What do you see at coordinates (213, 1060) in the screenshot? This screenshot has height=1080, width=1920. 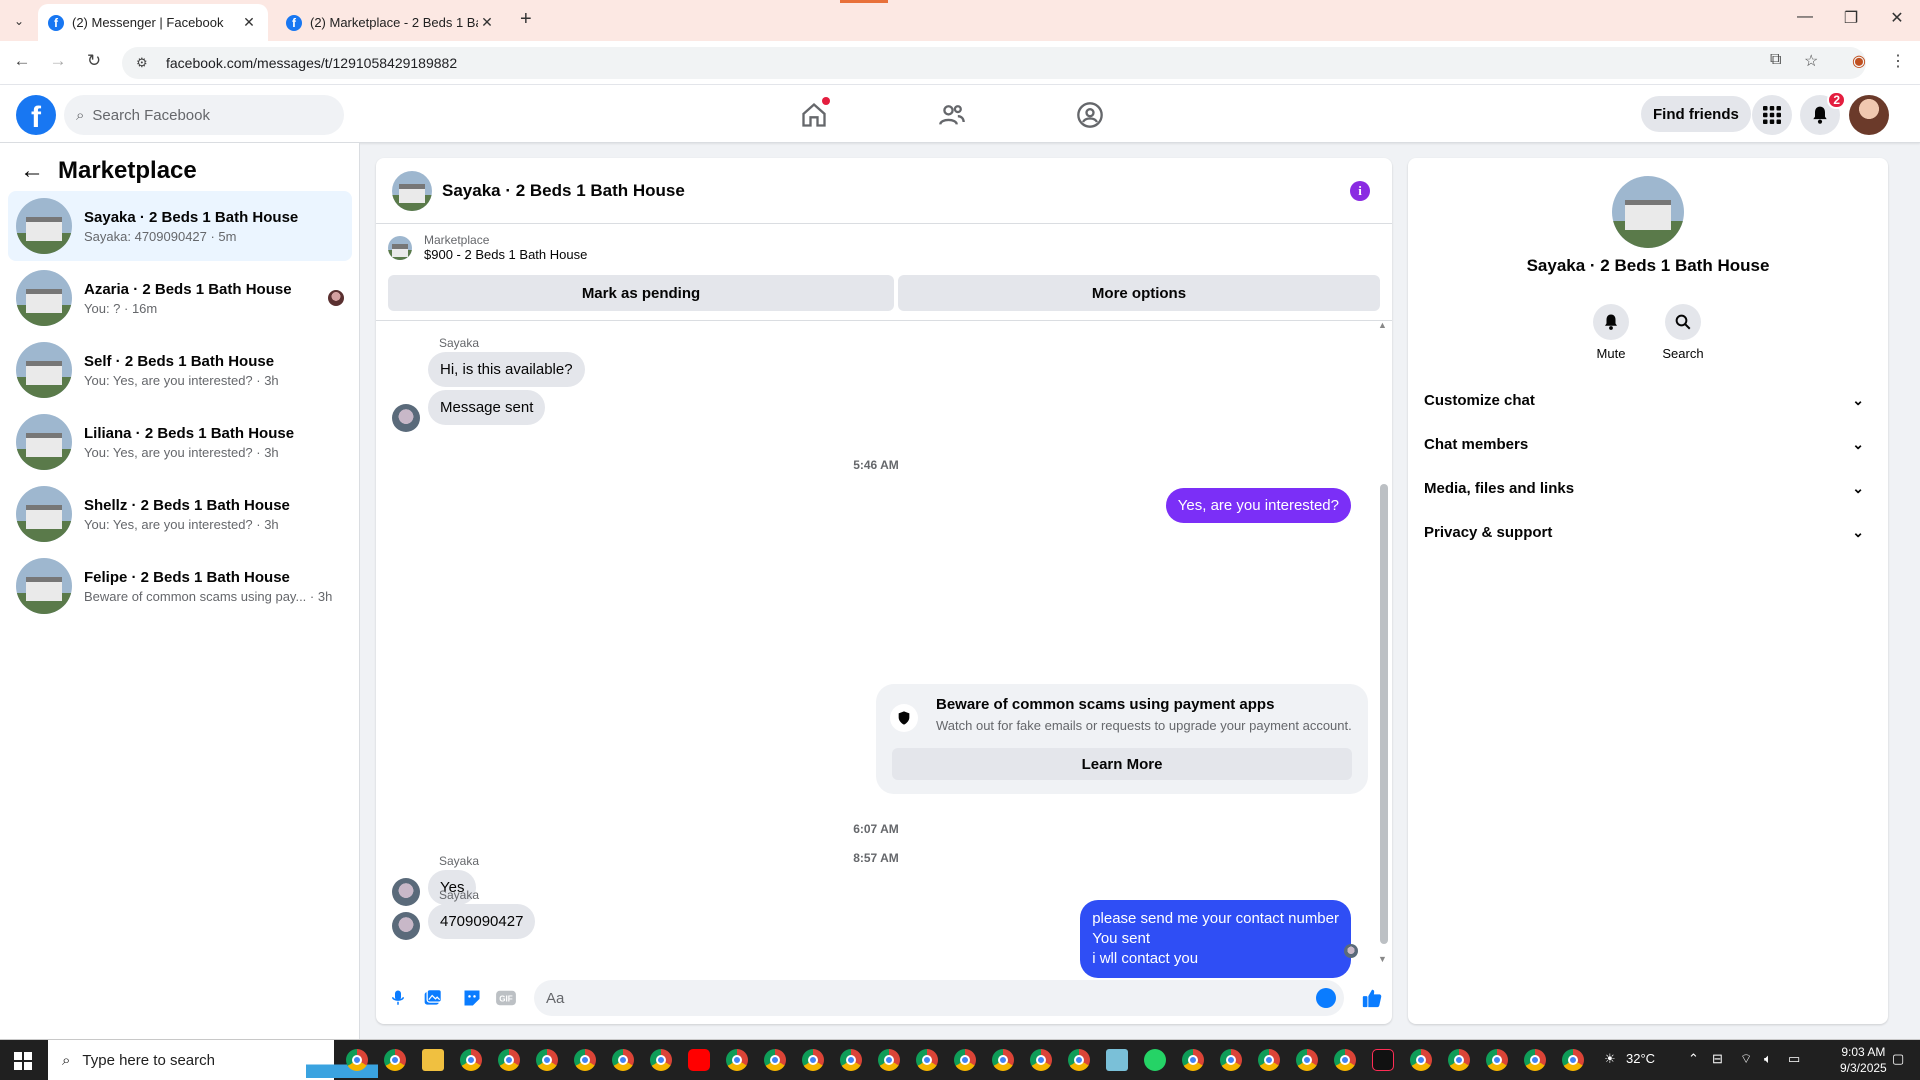 I see `taskbar-search-input: ⌕ Type here to search` at bounding box center [213, 1060].